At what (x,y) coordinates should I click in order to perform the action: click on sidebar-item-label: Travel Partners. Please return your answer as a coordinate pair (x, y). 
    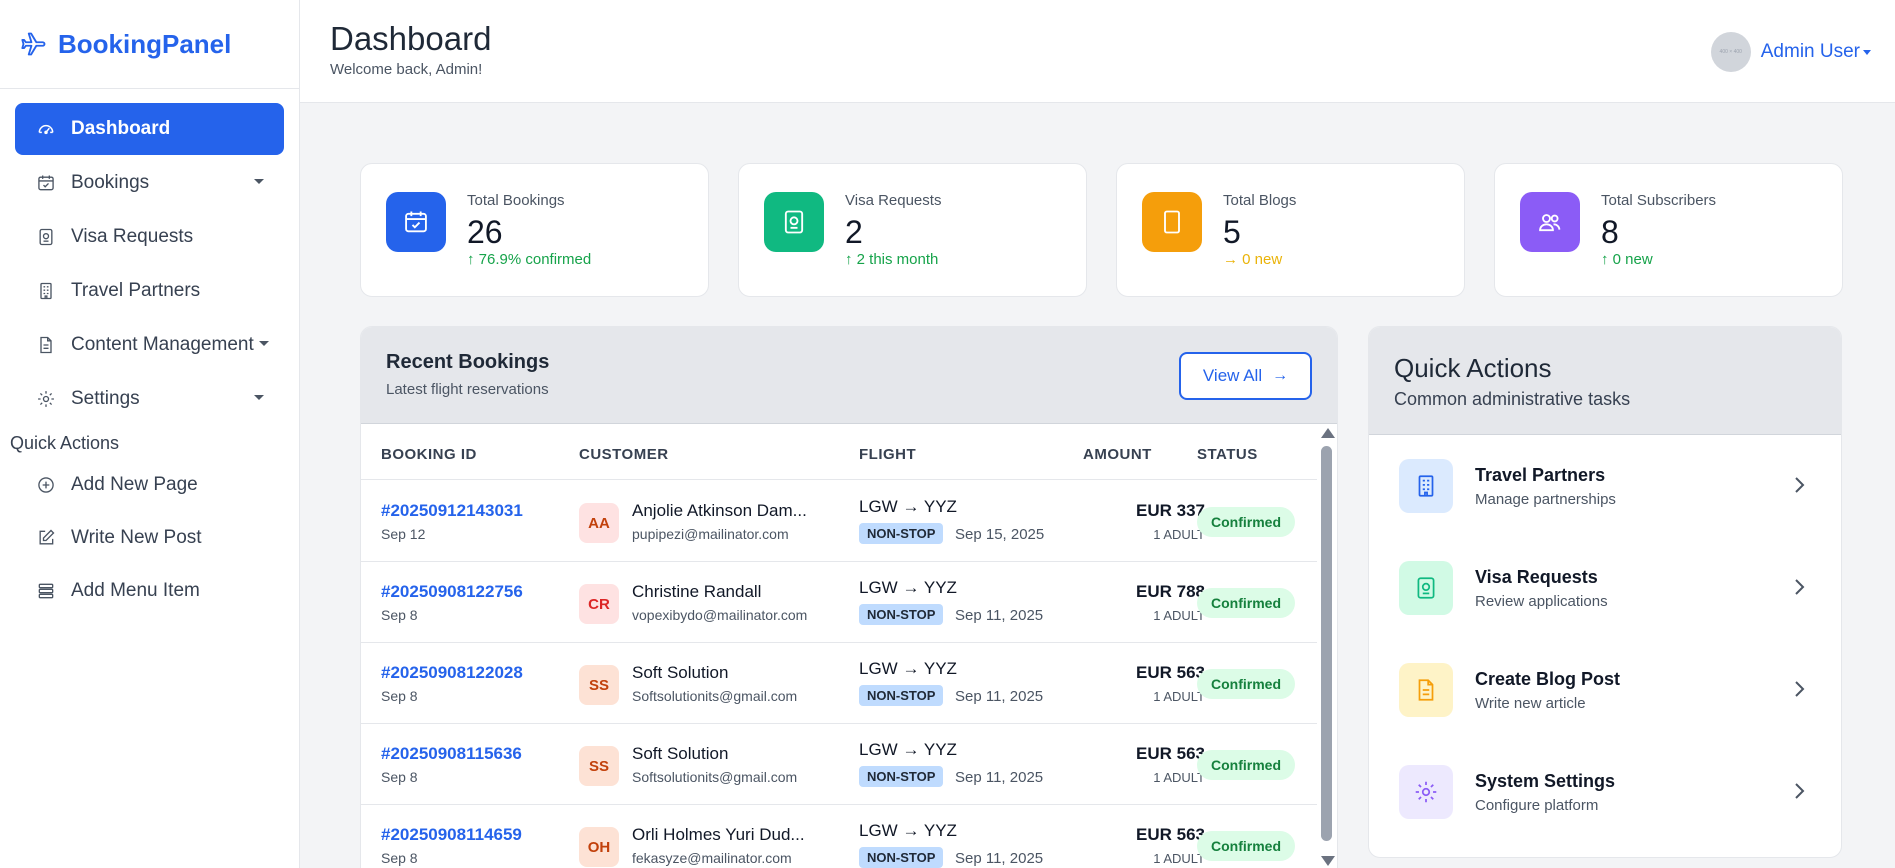
    Looking at the image, I should click on (136, 290).